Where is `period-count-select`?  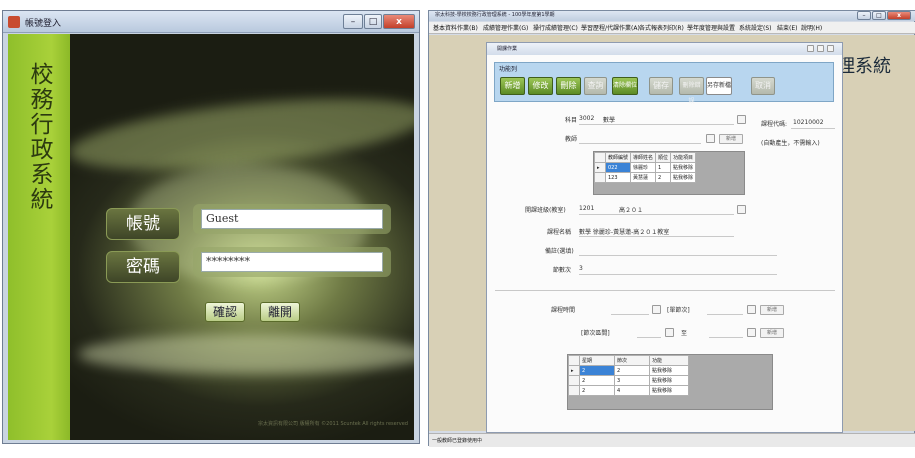 period-count-select is located at coordinates (751, 309).